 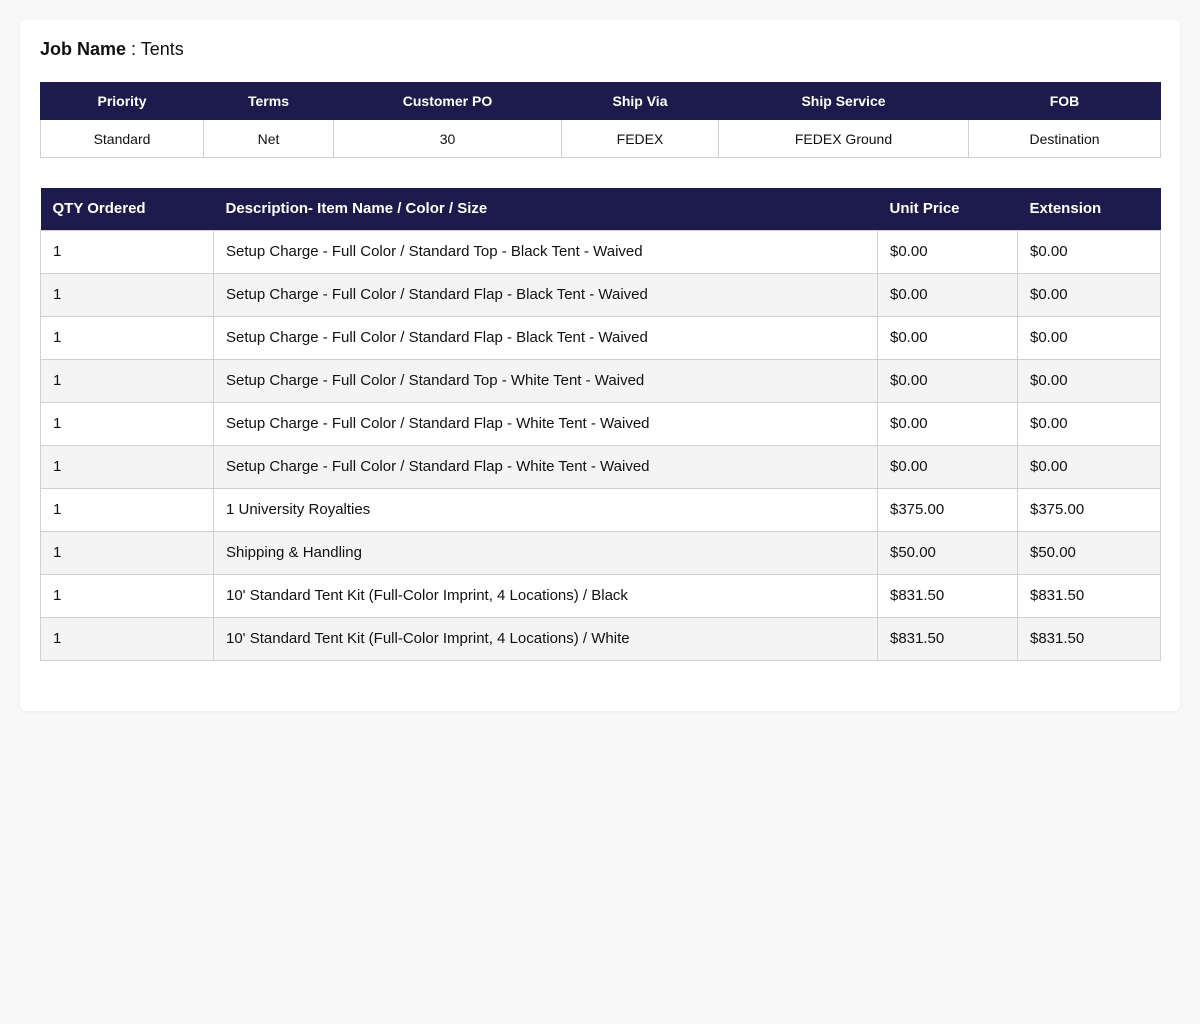 What do you see at coordinates (447, 101) in the screenshot?
I see `header-customer-po: Customer PO` at bounding box center [447, 101].